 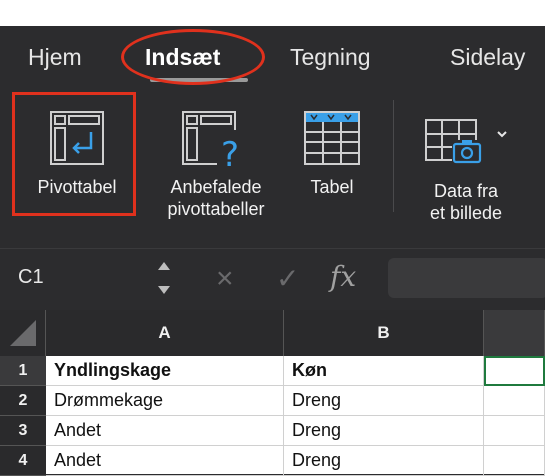 What do you see at coordinates (384, 333) in the screenshot?
I see `column-header-b: B` at bounding box center [384, 333].